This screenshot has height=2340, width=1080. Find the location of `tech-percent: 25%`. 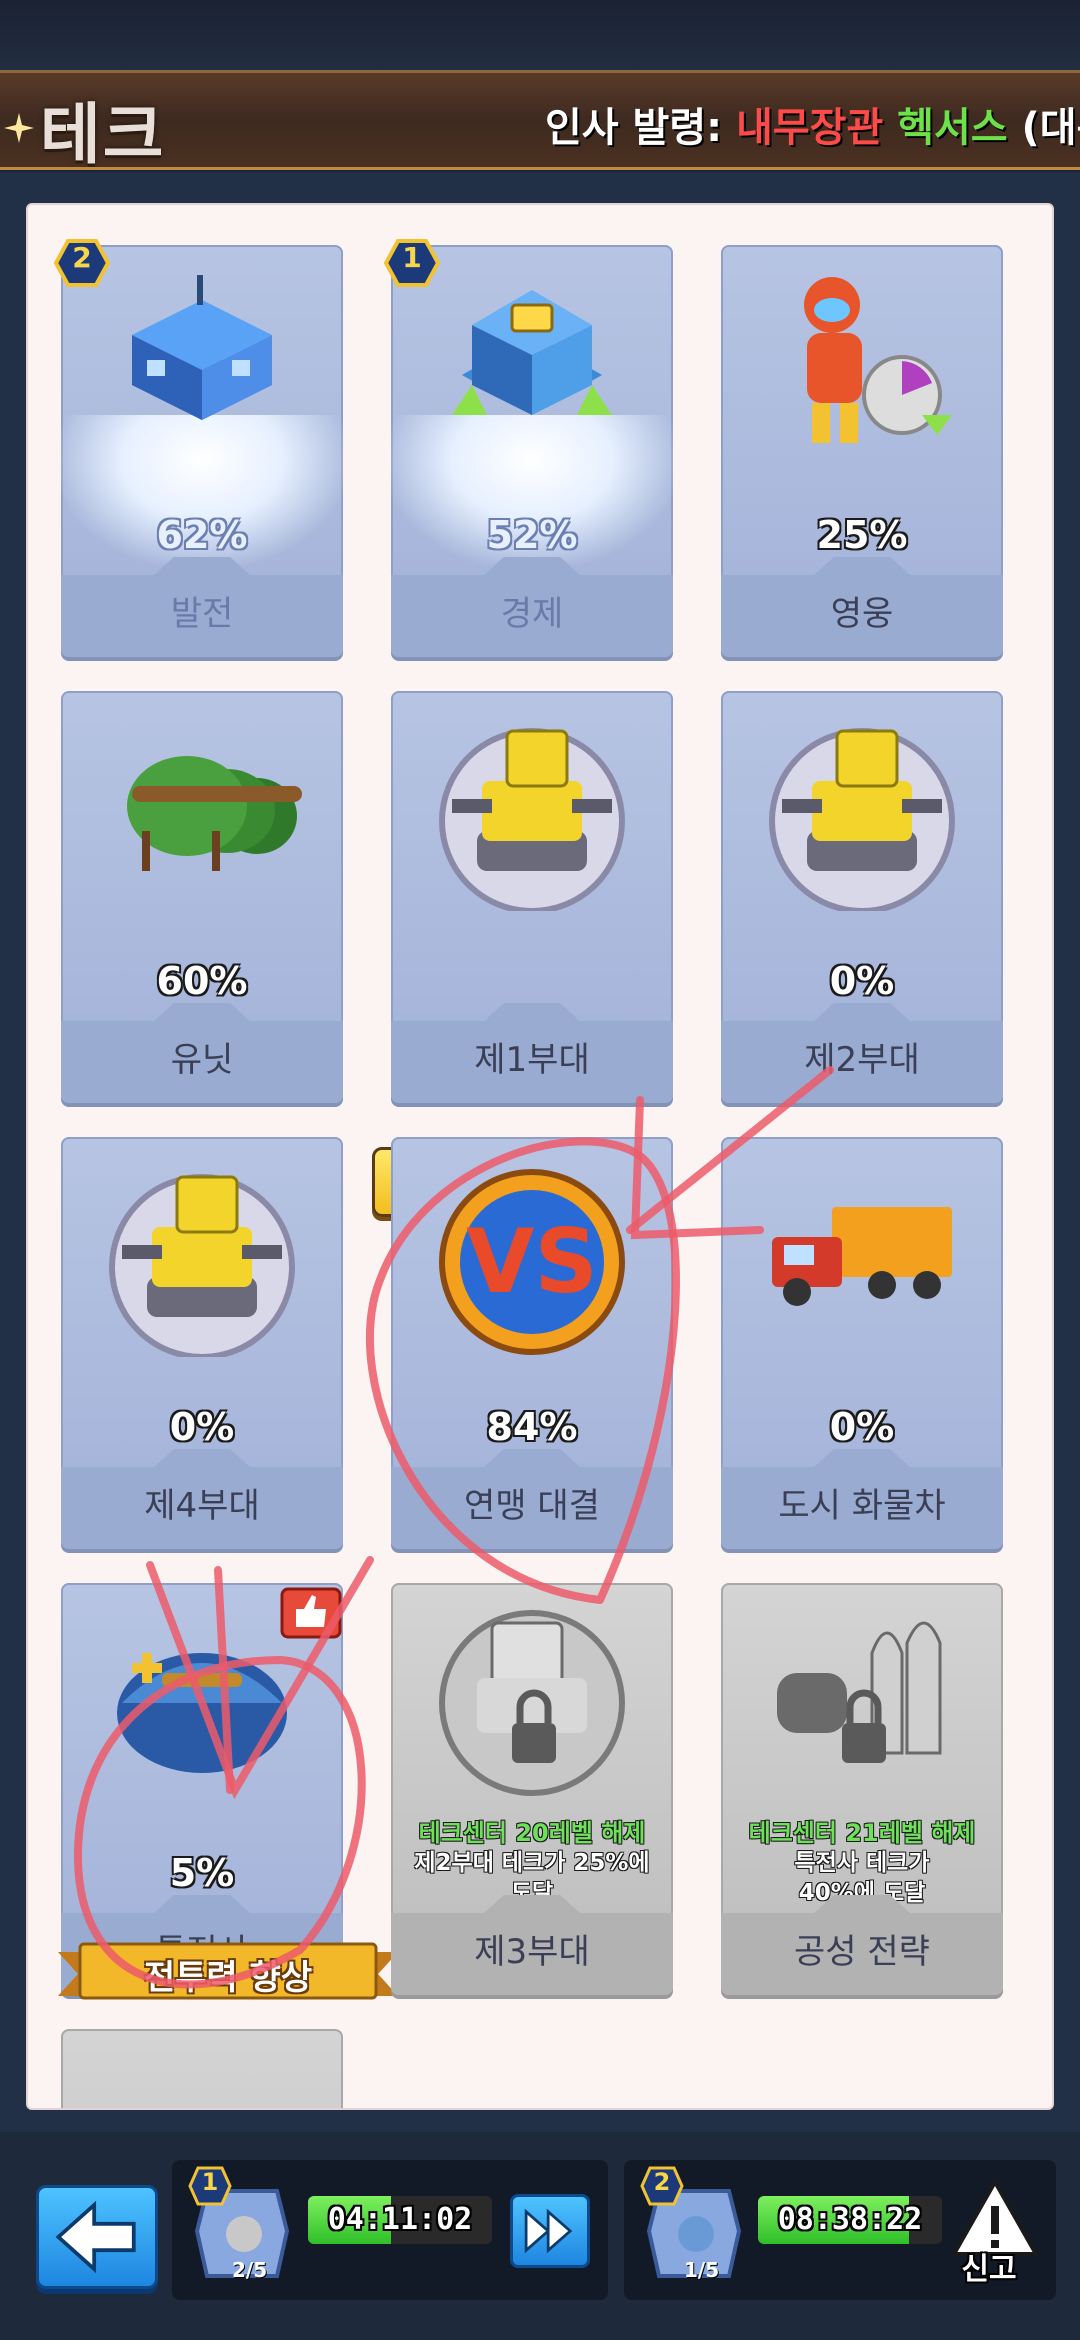

tech-percent: 25% is located at coordinates (862, 535).